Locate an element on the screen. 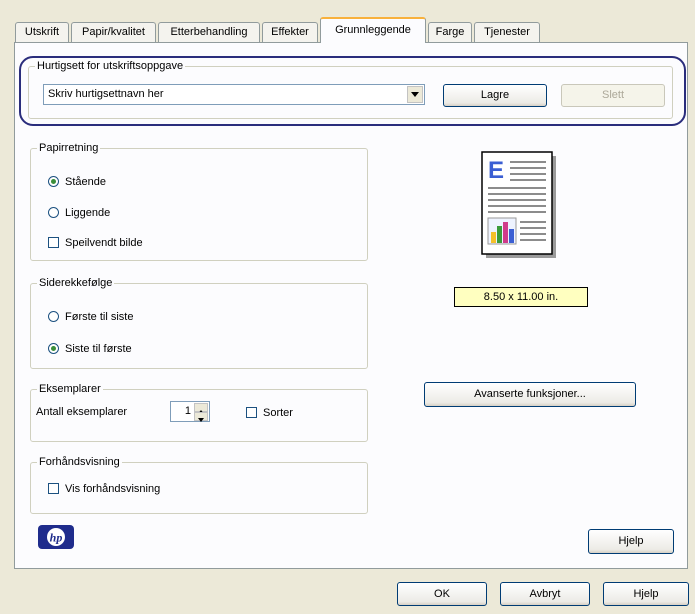 The image size is (695, 614). collate-checkbox: Sorter is located at coordinates (269, 413).